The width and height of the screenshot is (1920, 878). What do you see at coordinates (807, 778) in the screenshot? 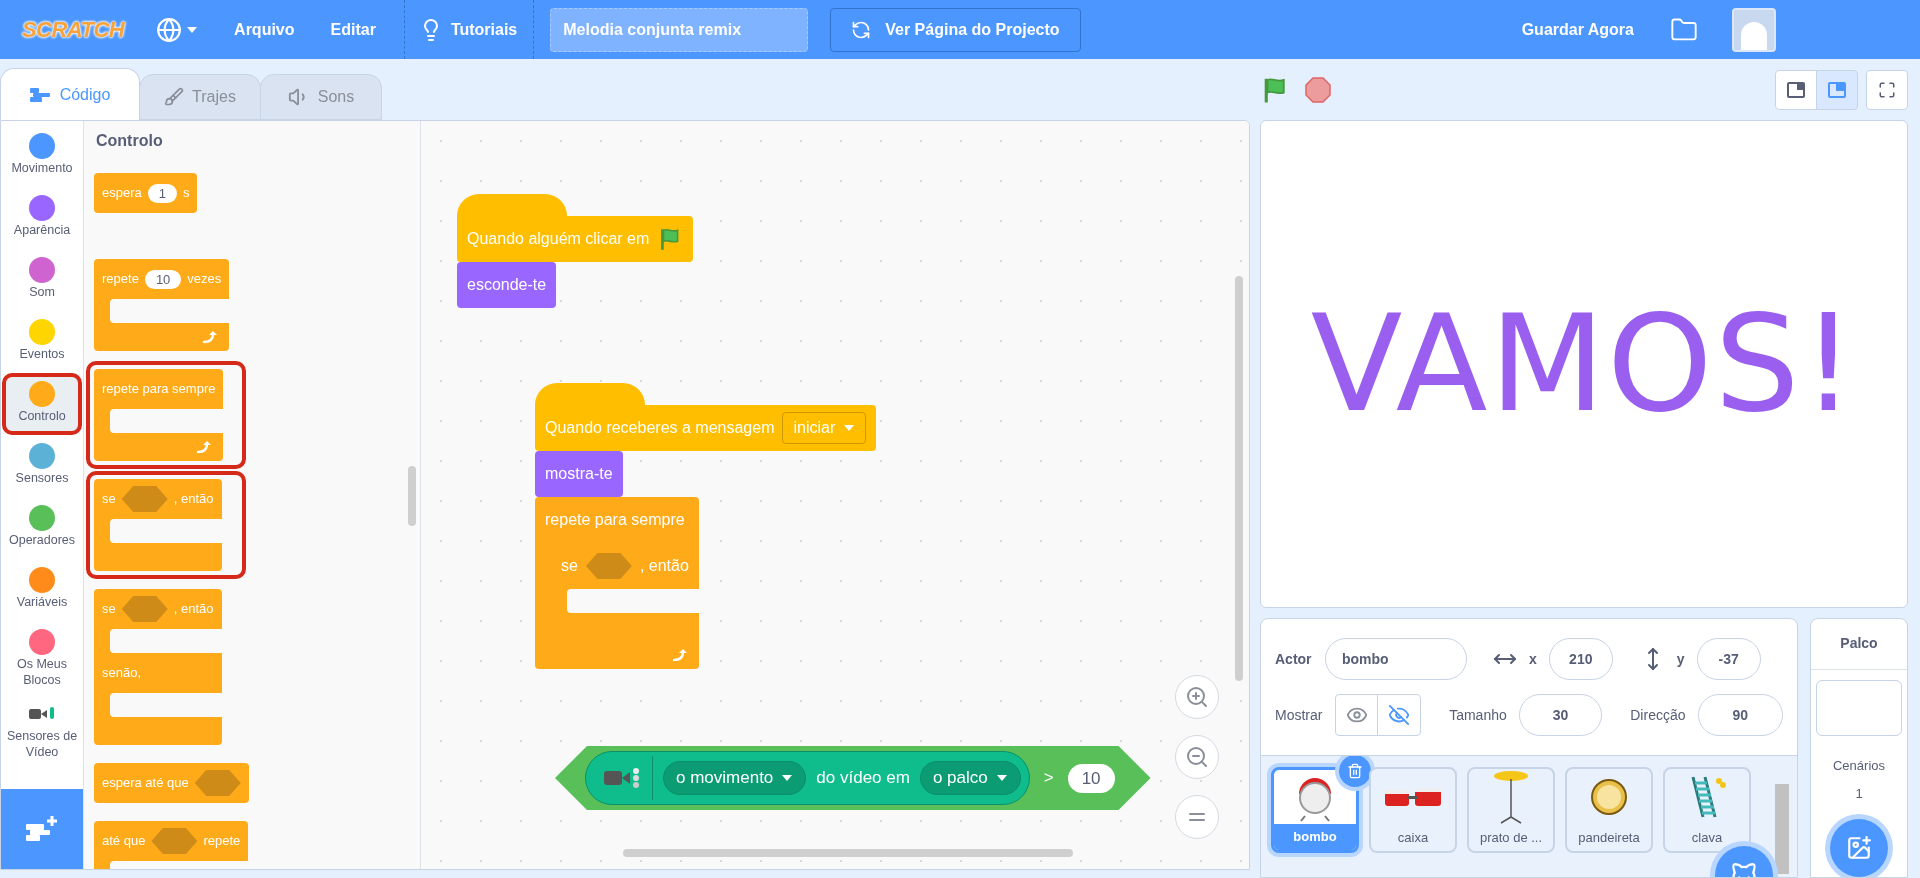
I see `video-sensing-block: o movimento do vídeo em o palco` at bounding box center [807, 778].